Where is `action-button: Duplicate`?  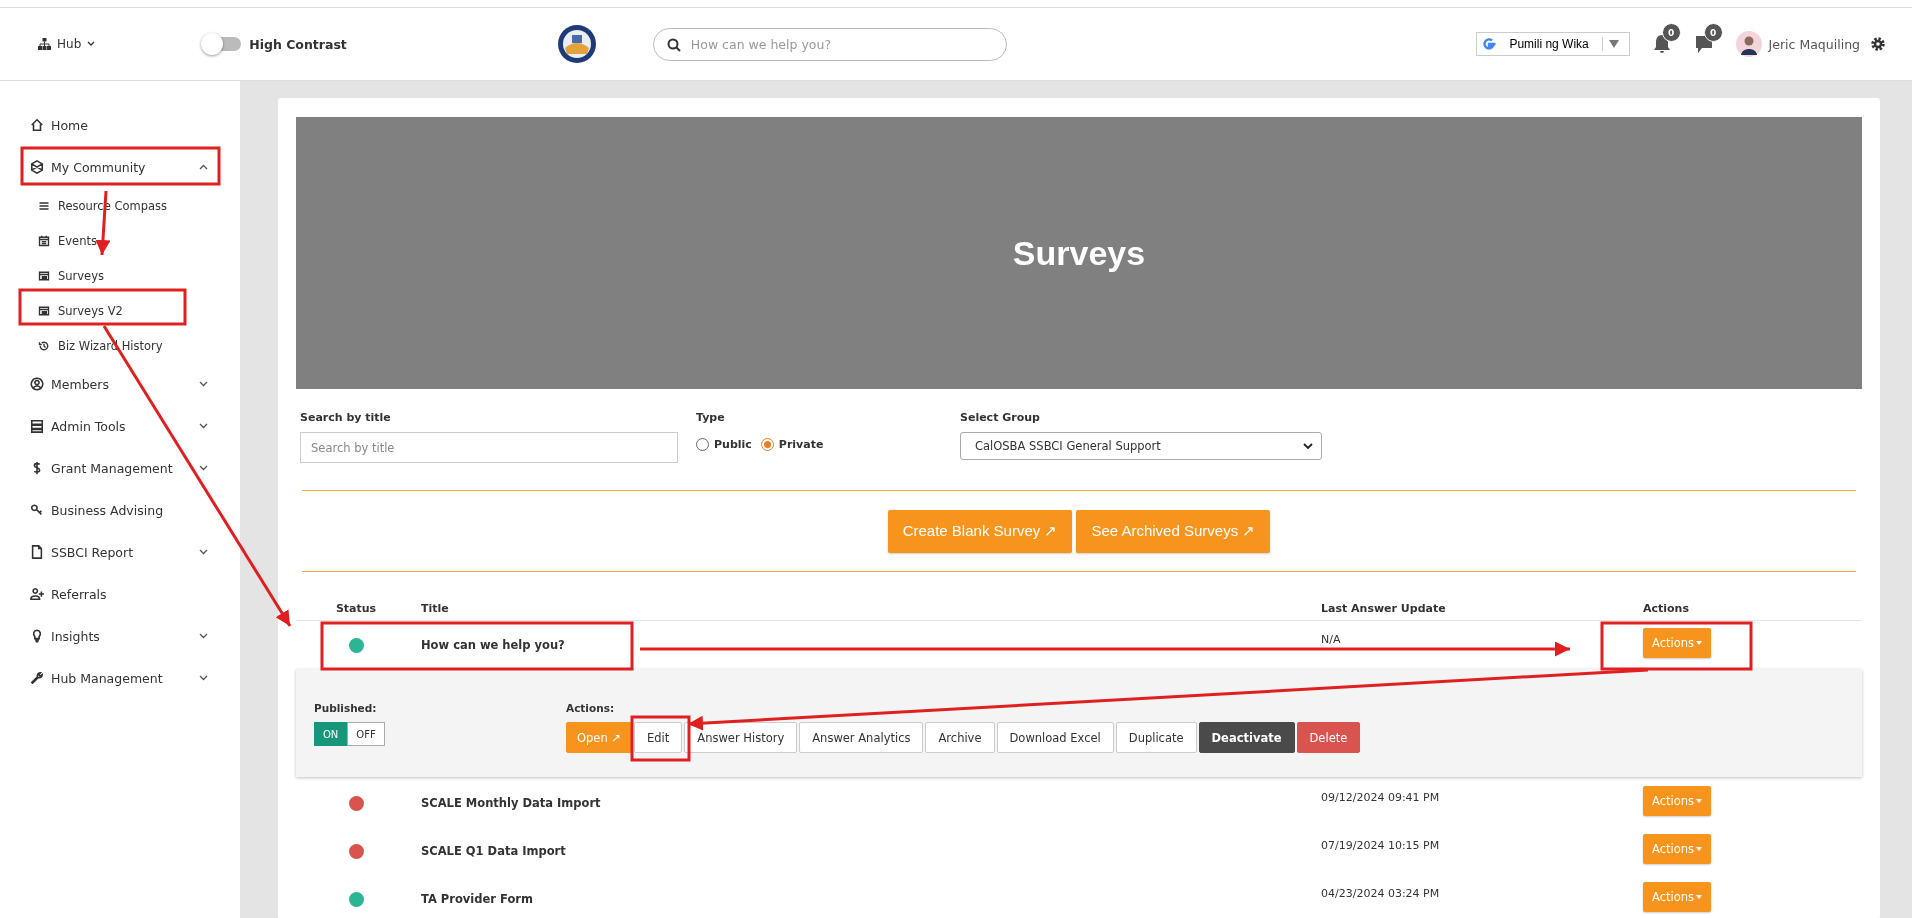 action-button: Duplicate is located at coordinates (1156, 737).